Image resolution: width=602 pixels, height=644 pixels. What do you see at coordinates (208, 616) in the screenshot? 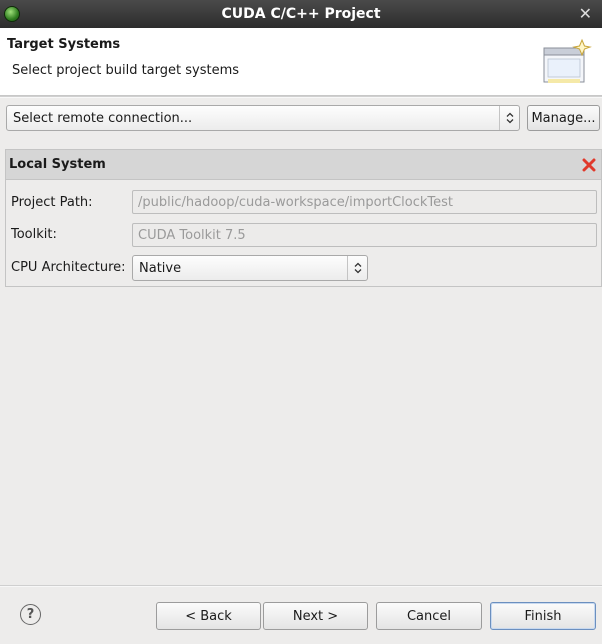
I see `back-button: < Back` at bounding box center [208, 616].